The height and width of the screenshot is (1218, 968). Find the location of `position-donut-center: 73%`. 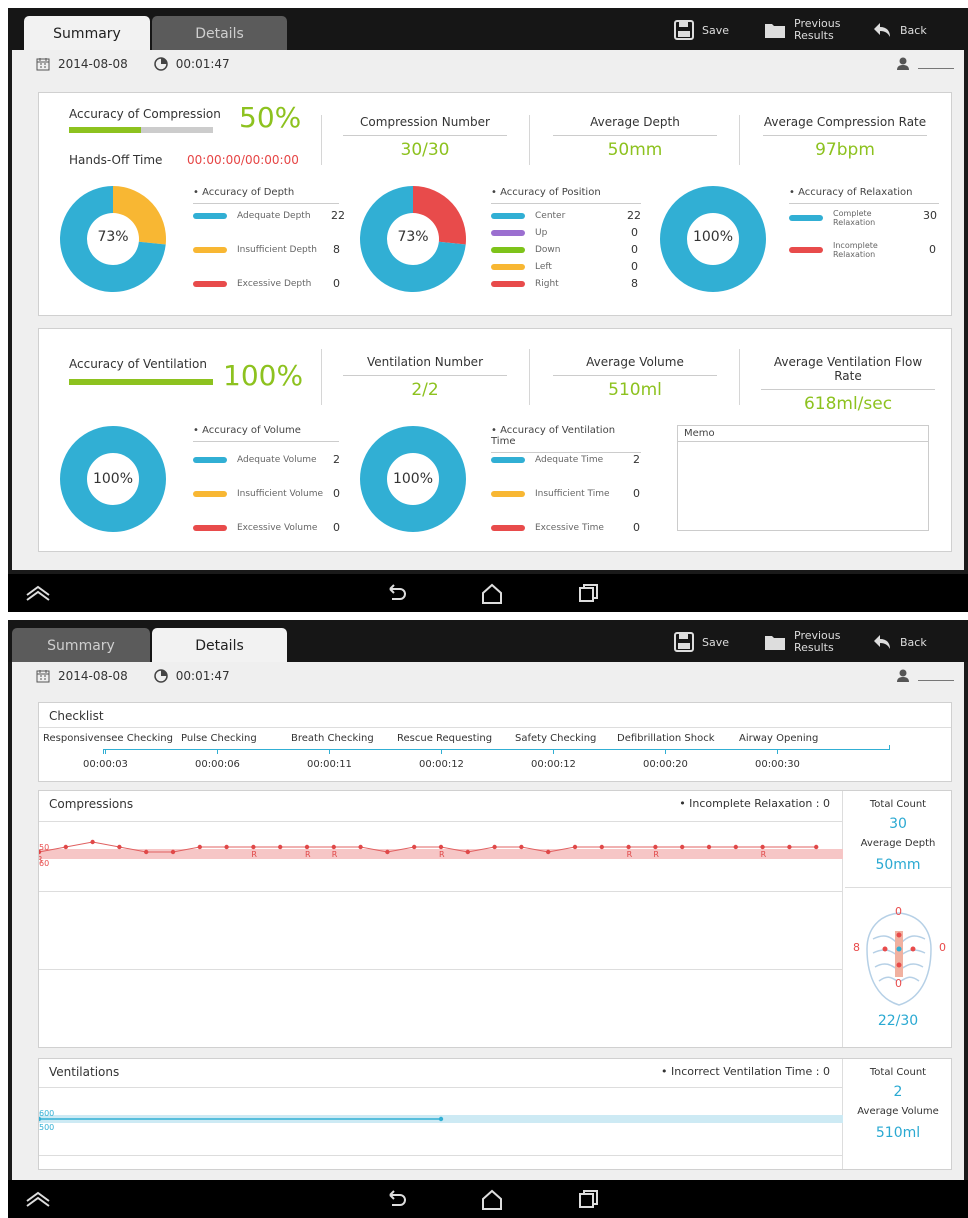

position-donut-center: 73% is located at coordinates (413, 237).